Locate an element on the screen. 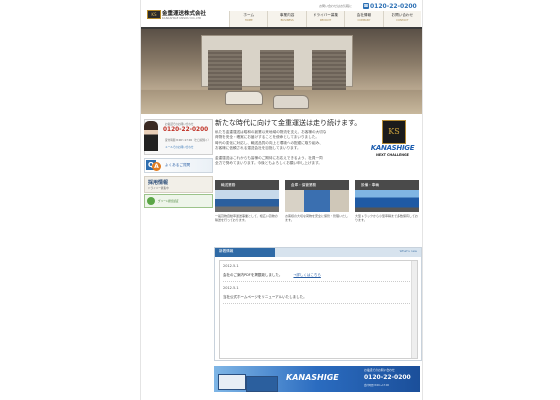 The height and width of the screenshot is (400, 560). a-icon: A is located at coordinates (156, 166).